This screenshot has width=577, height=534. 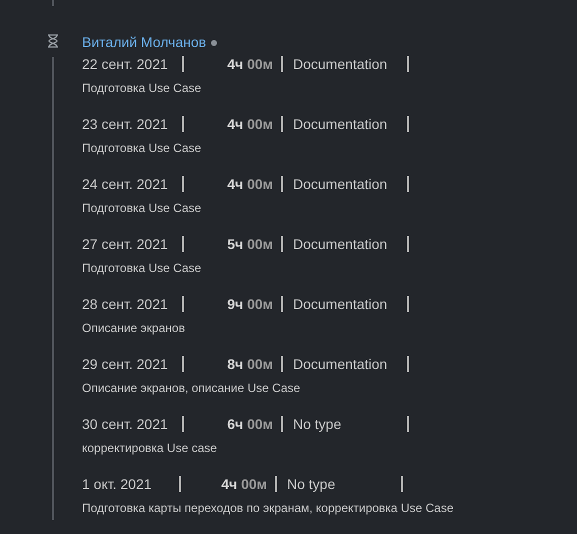 What do you see at coordinates (134, 328) in the screenshot?
I see `entry-description: Описание экранов` at bounding box center [134, 328].